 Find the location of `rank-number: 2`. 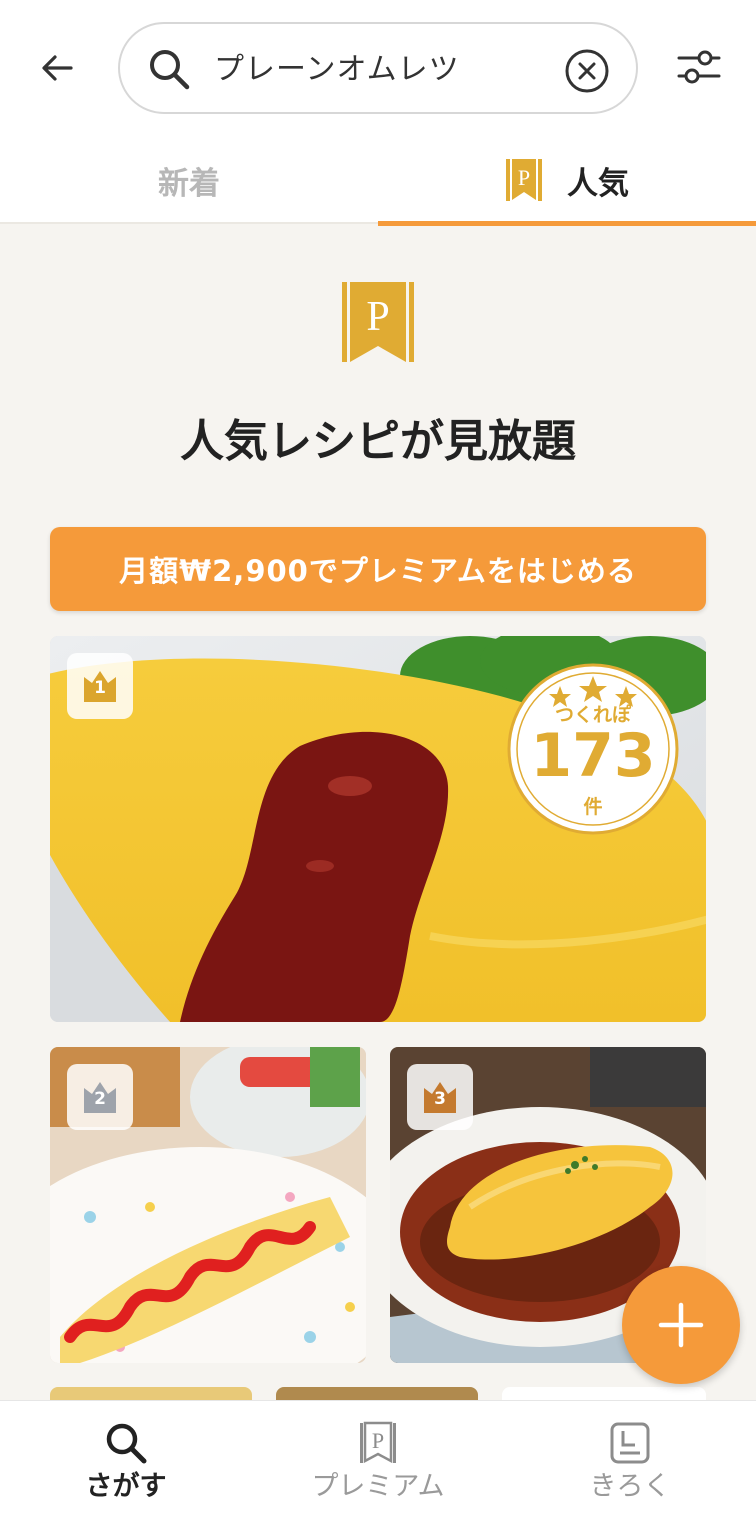

rank-number: 2 is located at coordinates (100, 1099).